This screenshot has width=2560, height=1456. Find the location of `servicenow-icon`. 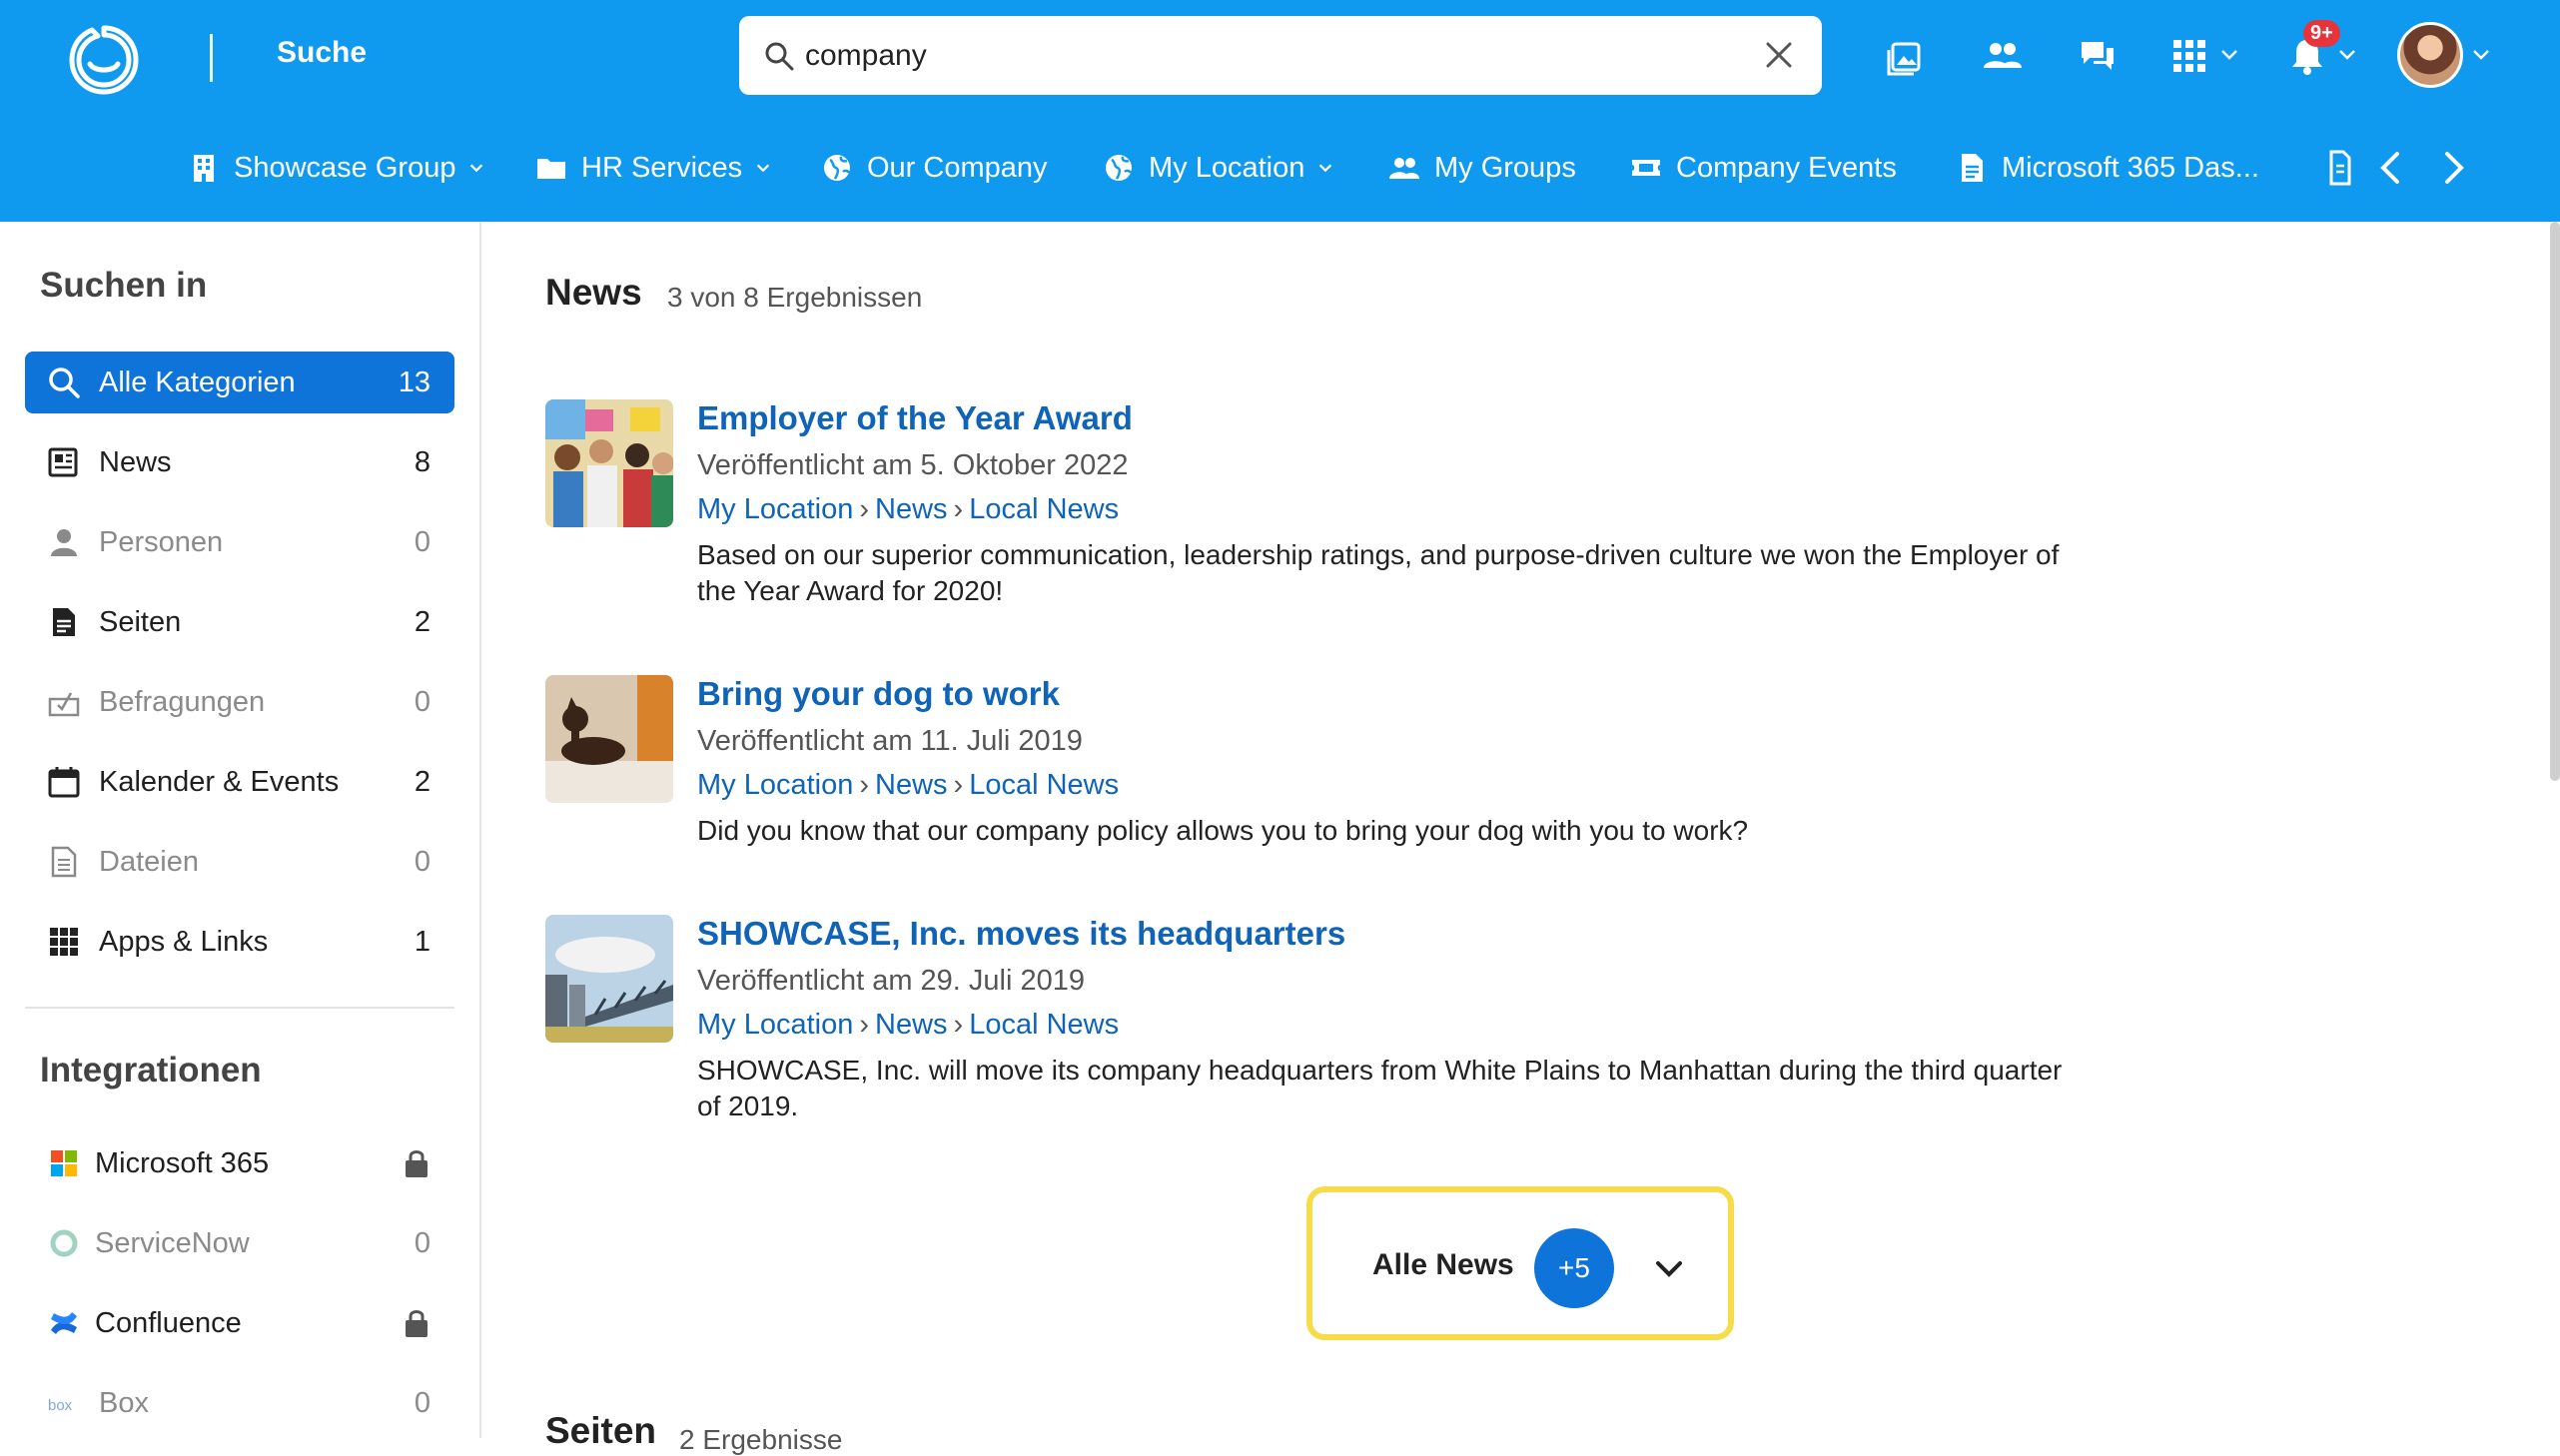

servicenow-icon is located at coordinates (64, 1243).